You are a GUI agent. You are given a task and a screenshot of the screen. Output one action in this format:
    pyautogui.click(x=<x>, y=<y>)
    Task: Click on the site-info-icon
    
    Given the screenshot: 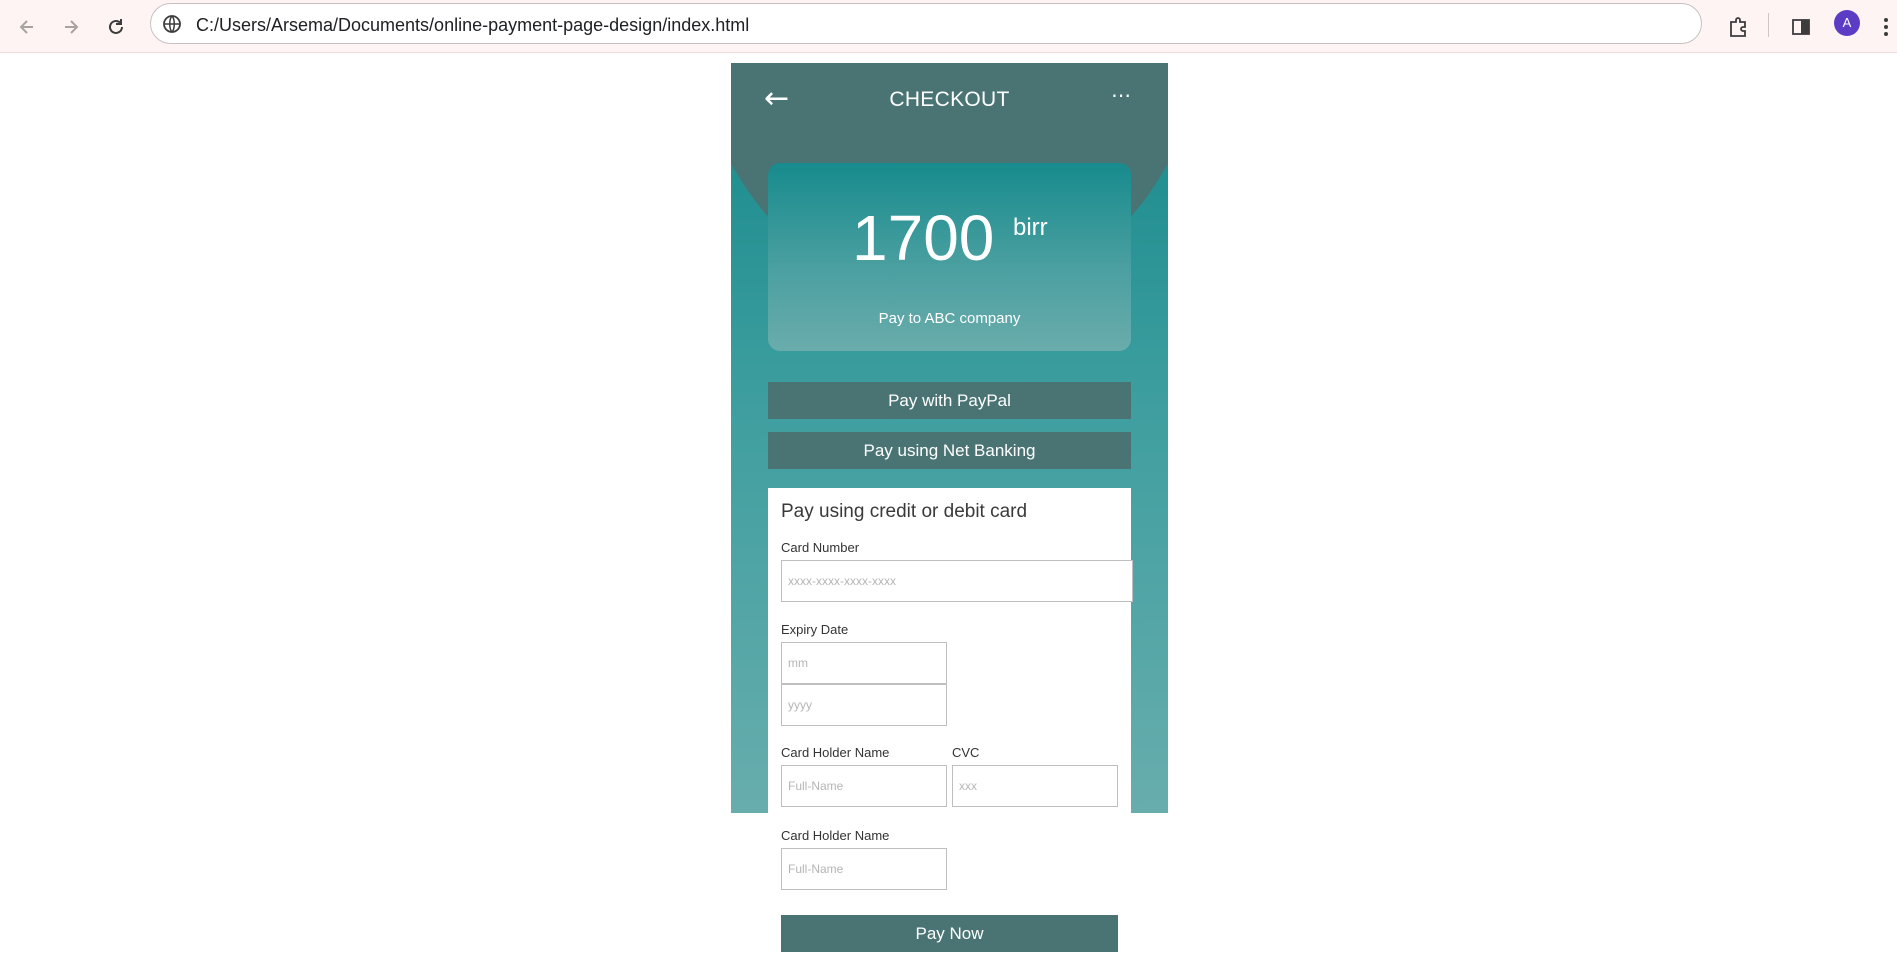 What is the action you would take?
    pyautogui.click(x=172, y=24)
    